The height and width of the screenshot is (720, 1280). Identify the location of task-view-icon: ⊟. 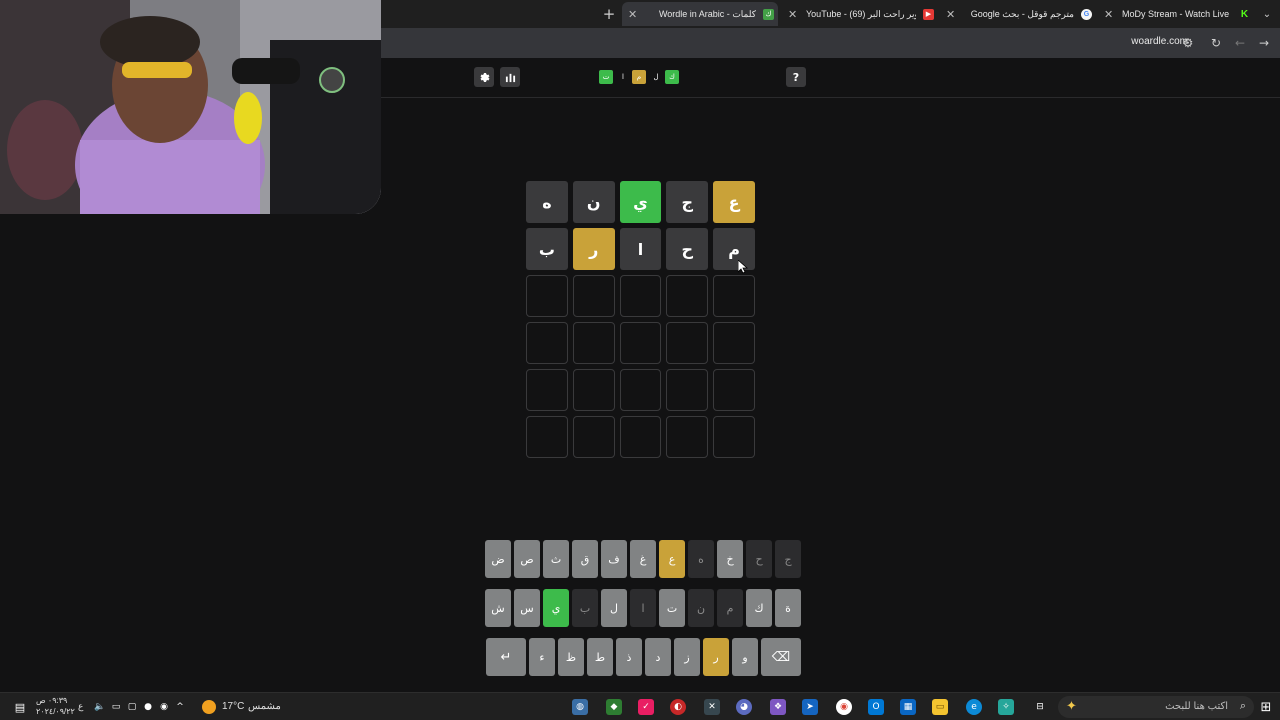
(1040, 707).